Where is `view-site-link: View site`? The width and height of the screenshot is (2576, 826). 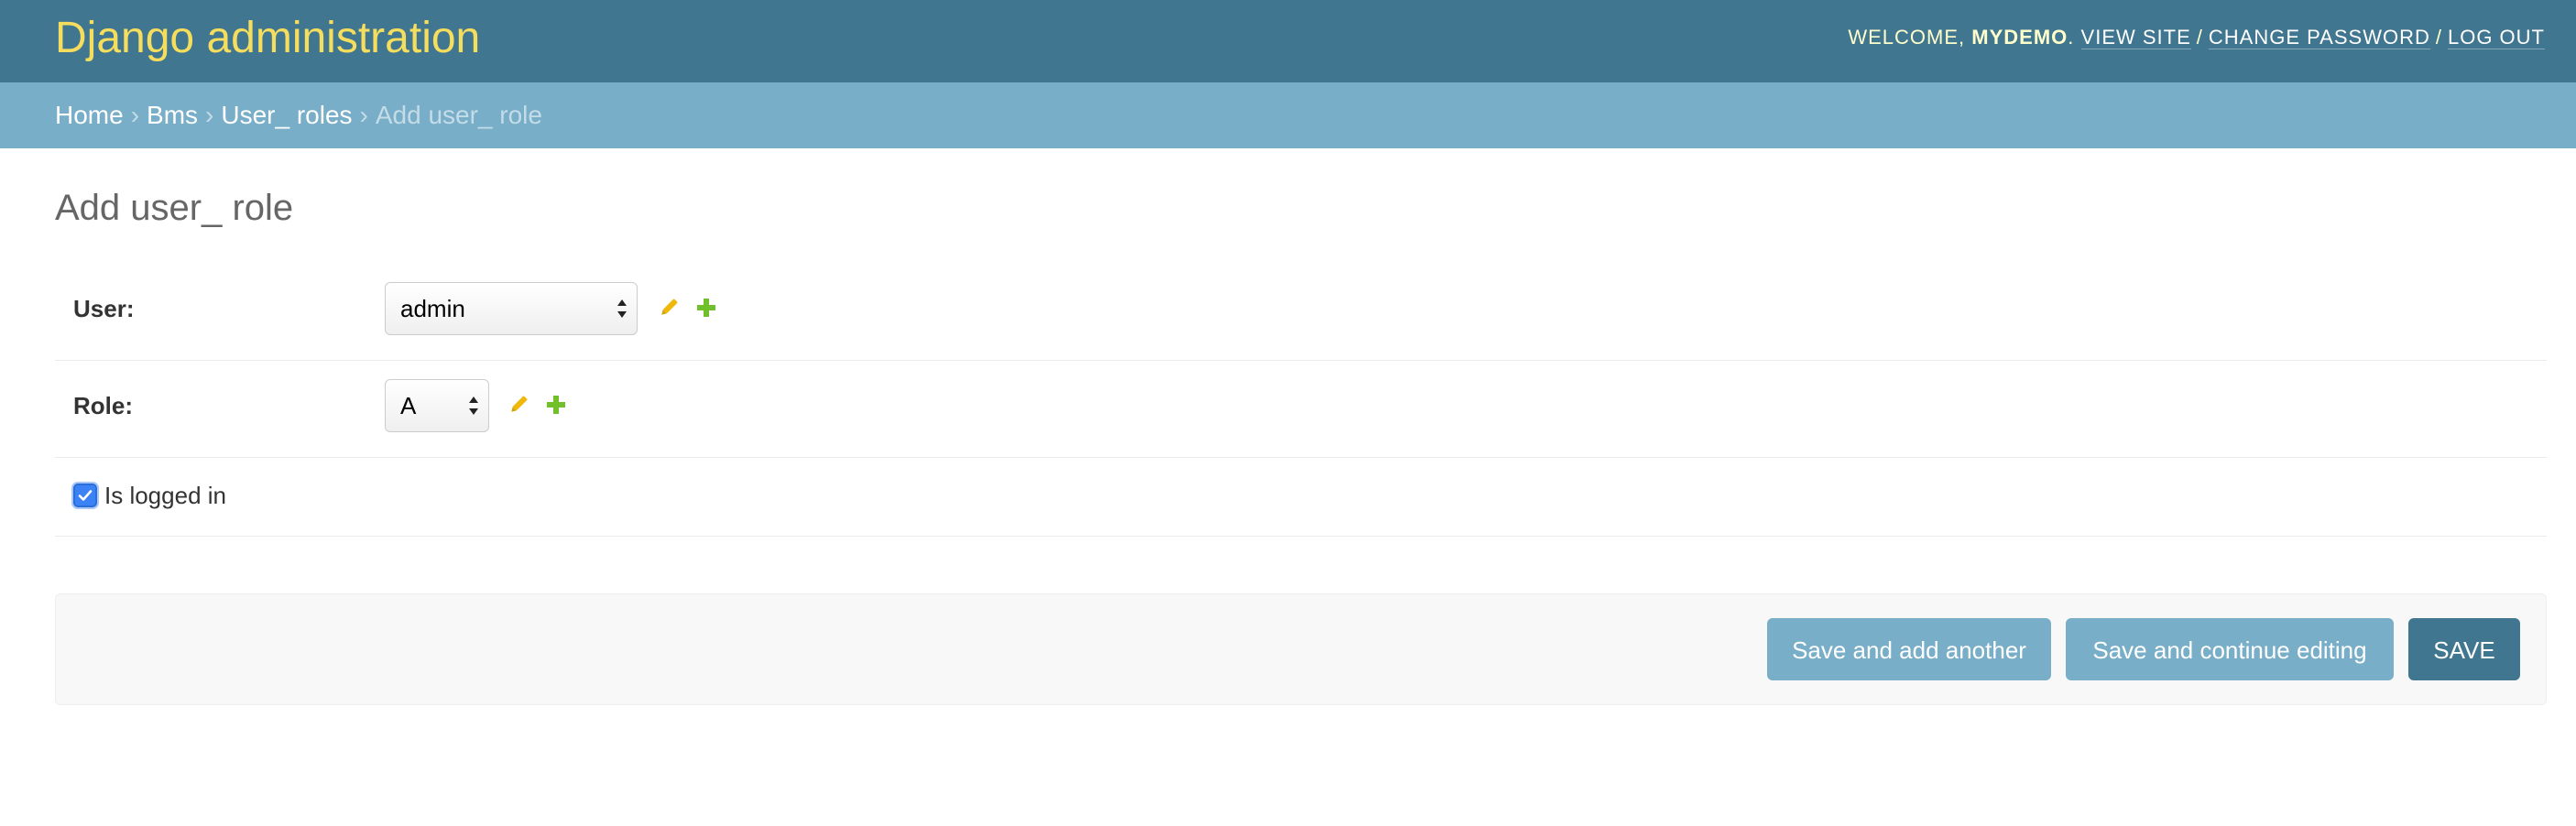 view-site-link: View site is located at coordinates (2135, 38).